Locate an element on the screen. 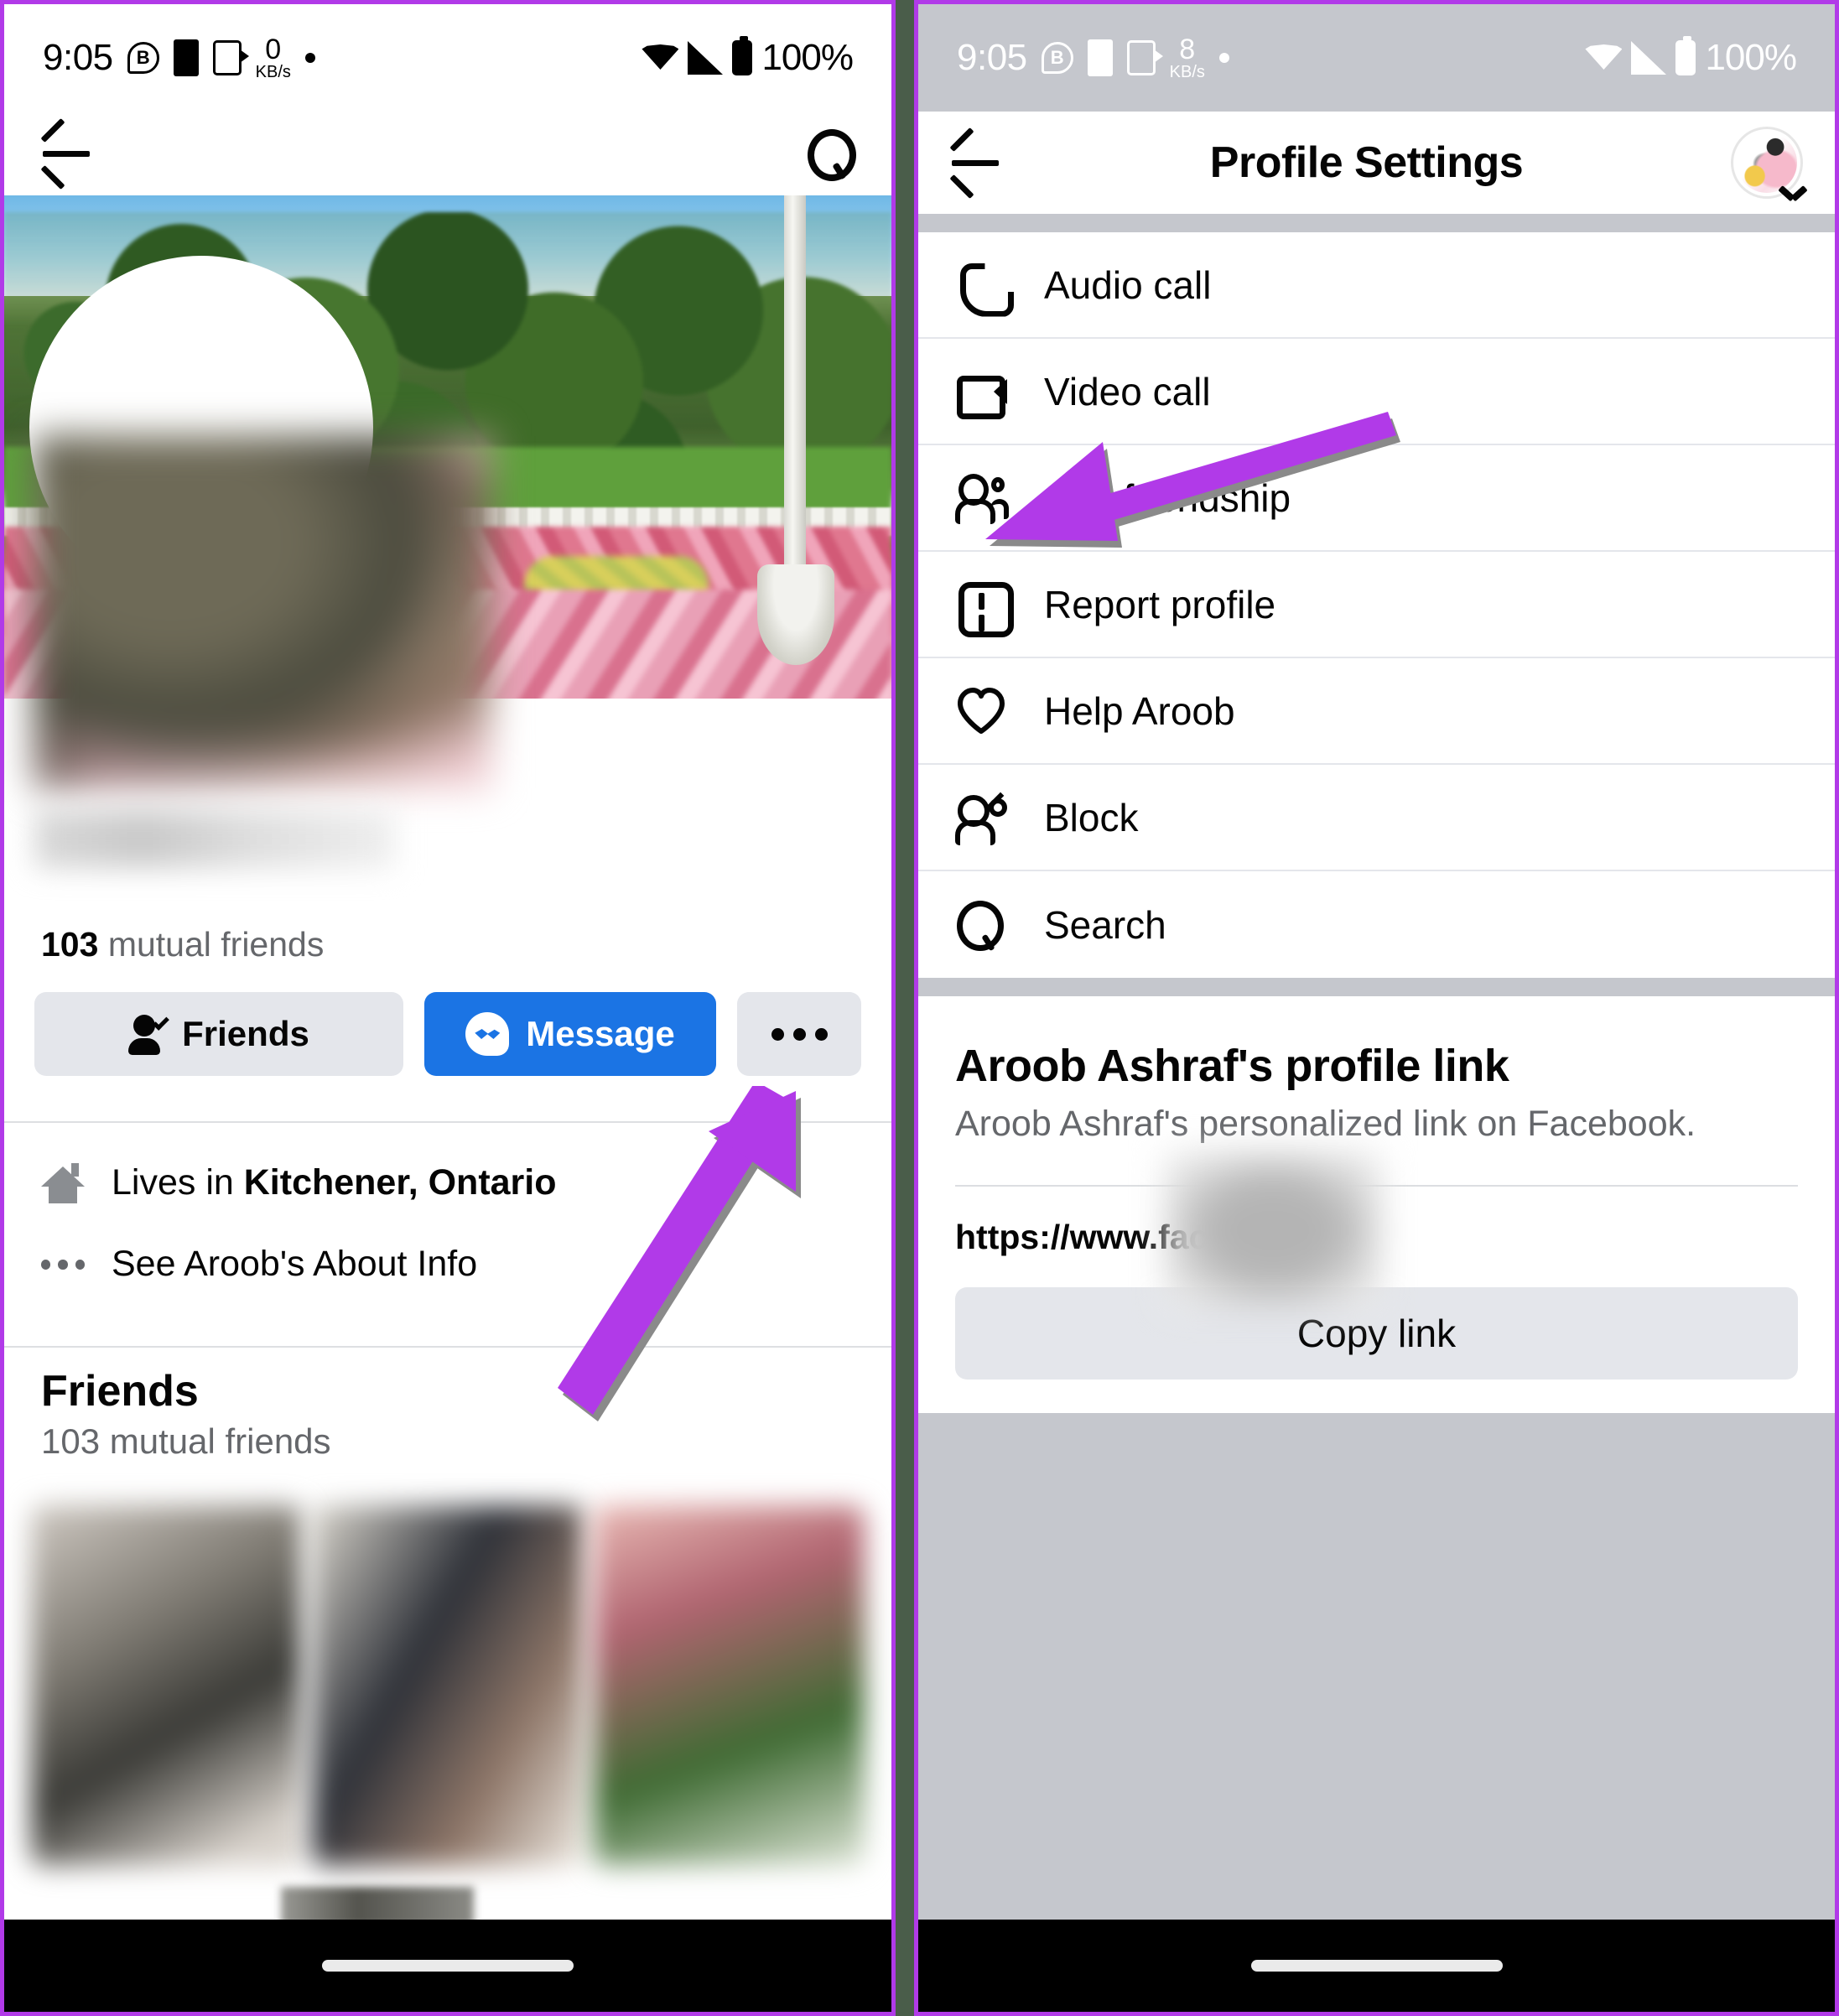 The image size is (1839, 2016). home-icon is located at coordinates (63, 1182).